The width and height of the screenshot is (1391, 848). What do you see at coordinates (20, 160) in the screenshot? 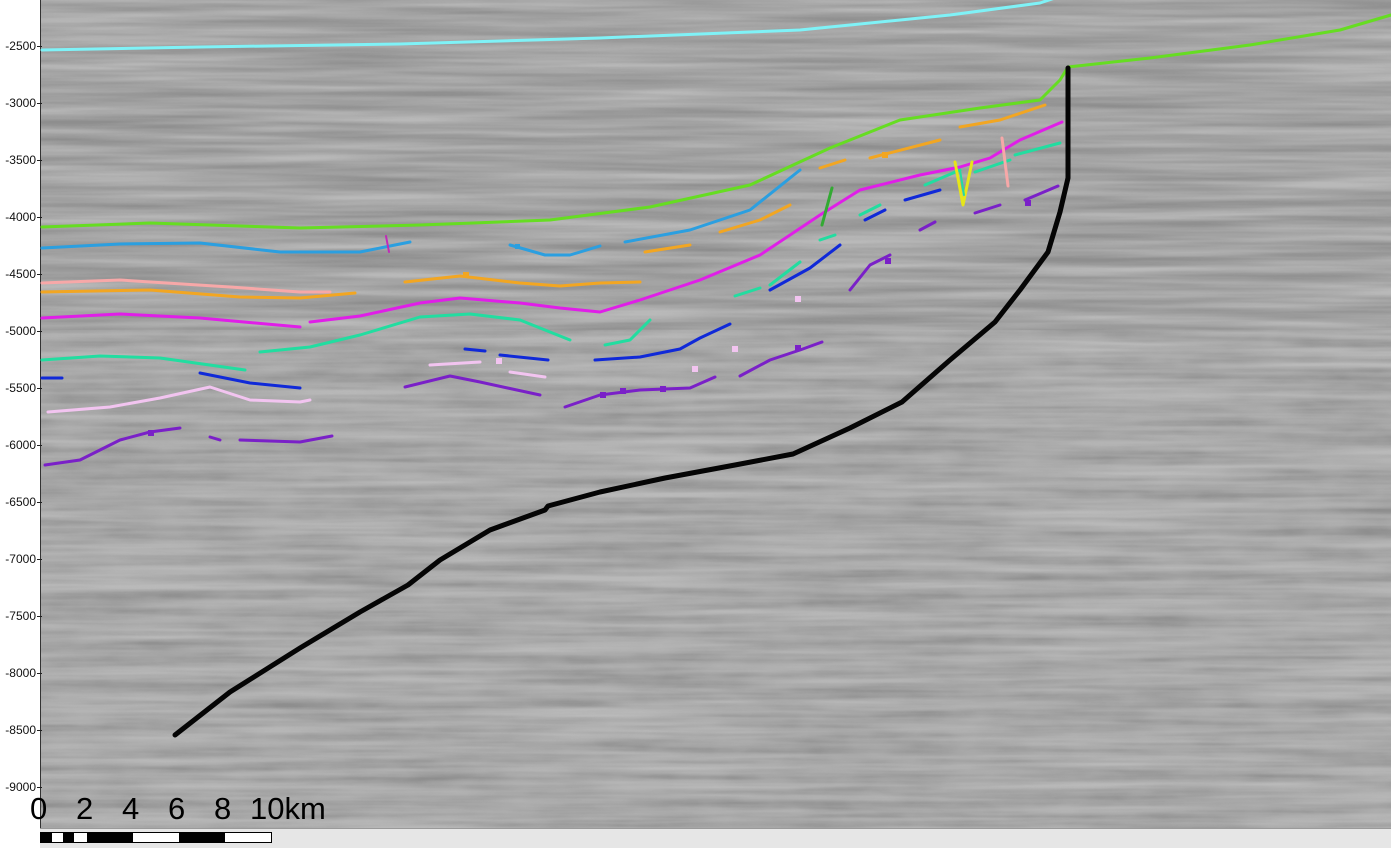
I see `depth-label: -3500` at bounding box center [20, 160].